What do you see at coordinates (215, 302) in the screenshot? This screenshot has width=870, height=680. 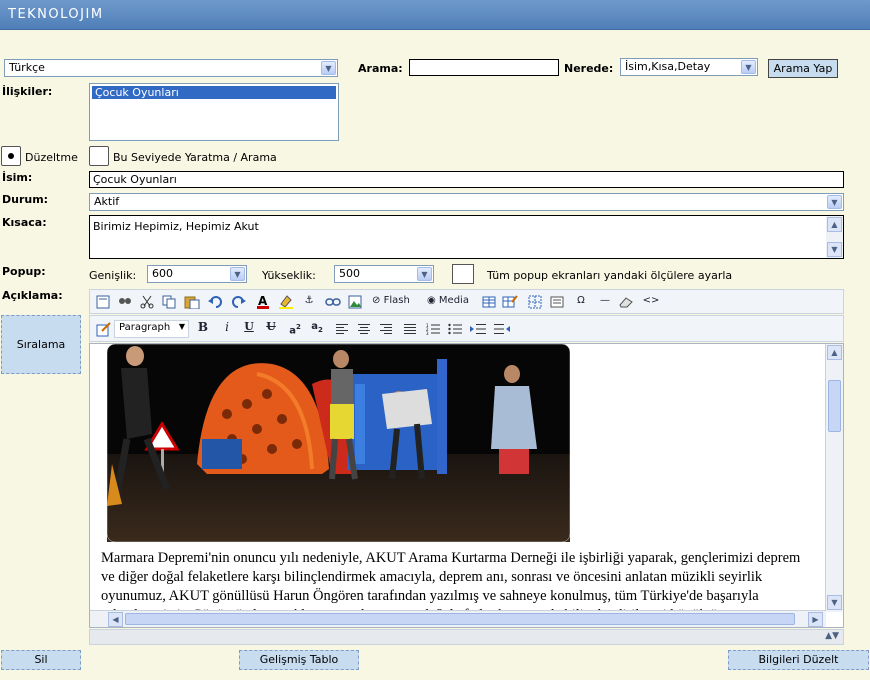 I see `undo-icon` at bounding box center [215, 302].